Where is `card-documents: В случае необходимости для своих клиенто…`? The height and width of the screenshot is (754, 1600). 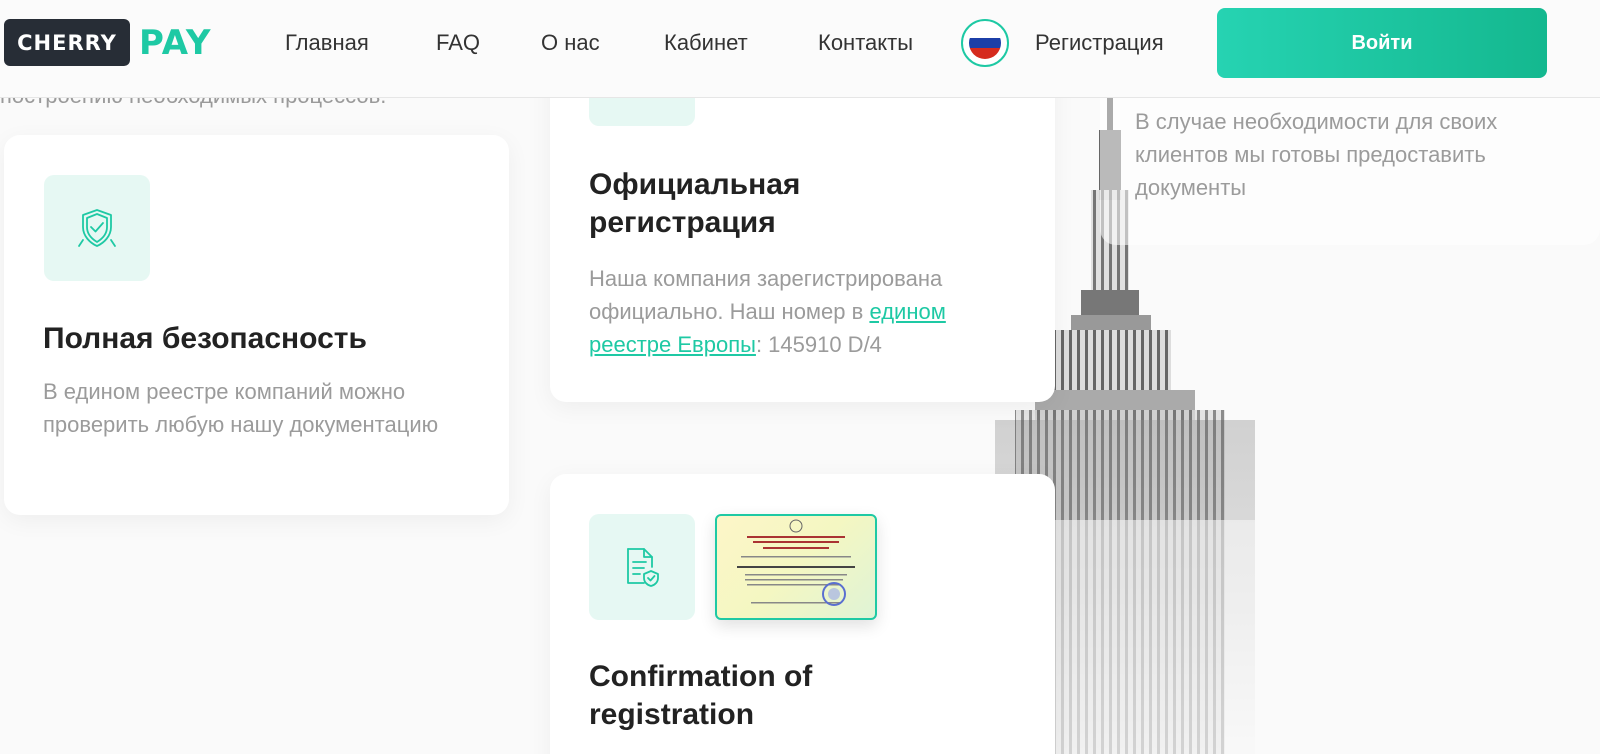 card-documents: В случае необходимости для своих клиенто… is located at coordinates (1350, 167).